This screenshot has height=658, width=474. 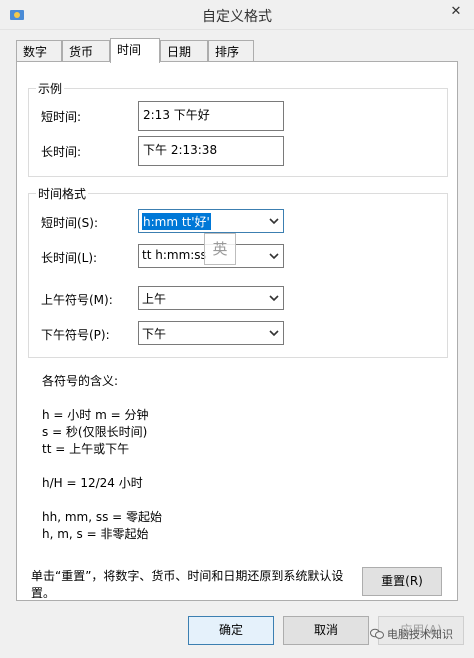 What do you see at coordinates (154, 334) in the screenshot?
I see `pm-symbol-value: 下午` at bounding box center [154, 334].